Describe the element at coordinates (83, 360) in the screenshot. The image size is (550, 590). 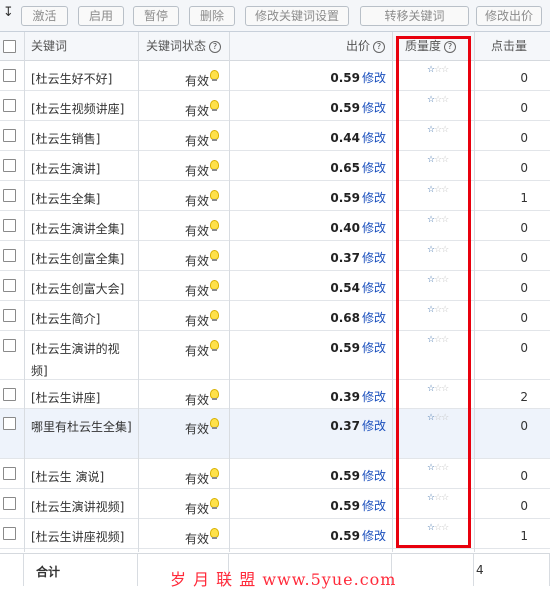
I see `keyword-text: [杜云生演讲的视频]` at that location.